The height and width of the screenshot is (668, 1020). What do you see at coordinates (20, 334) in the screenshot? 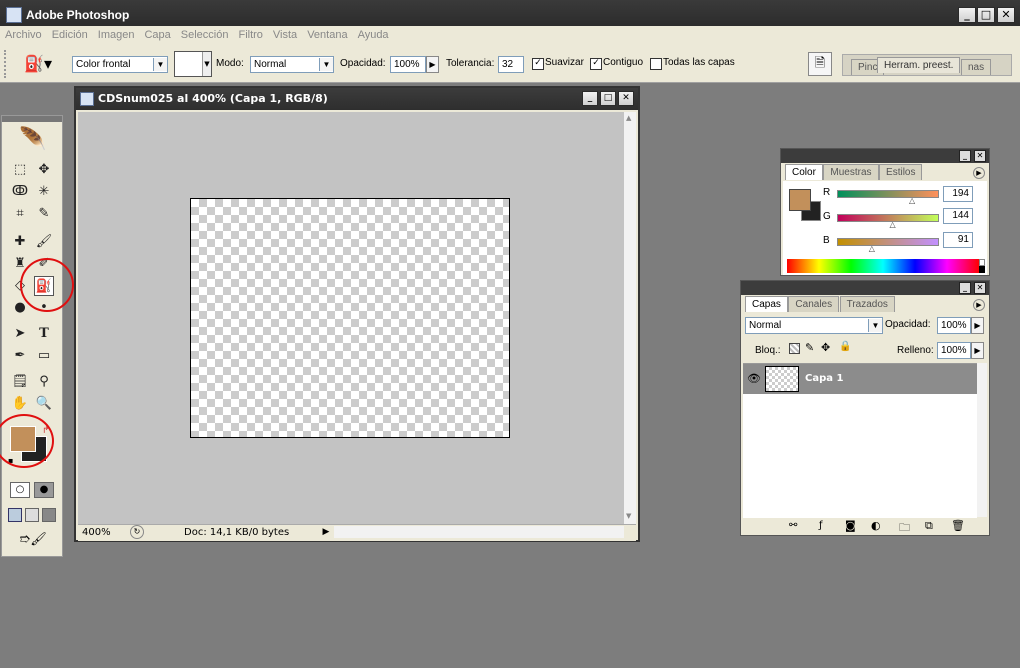
I see `path-selection-tool-icon: ➤` at bounding box center [20, 334].